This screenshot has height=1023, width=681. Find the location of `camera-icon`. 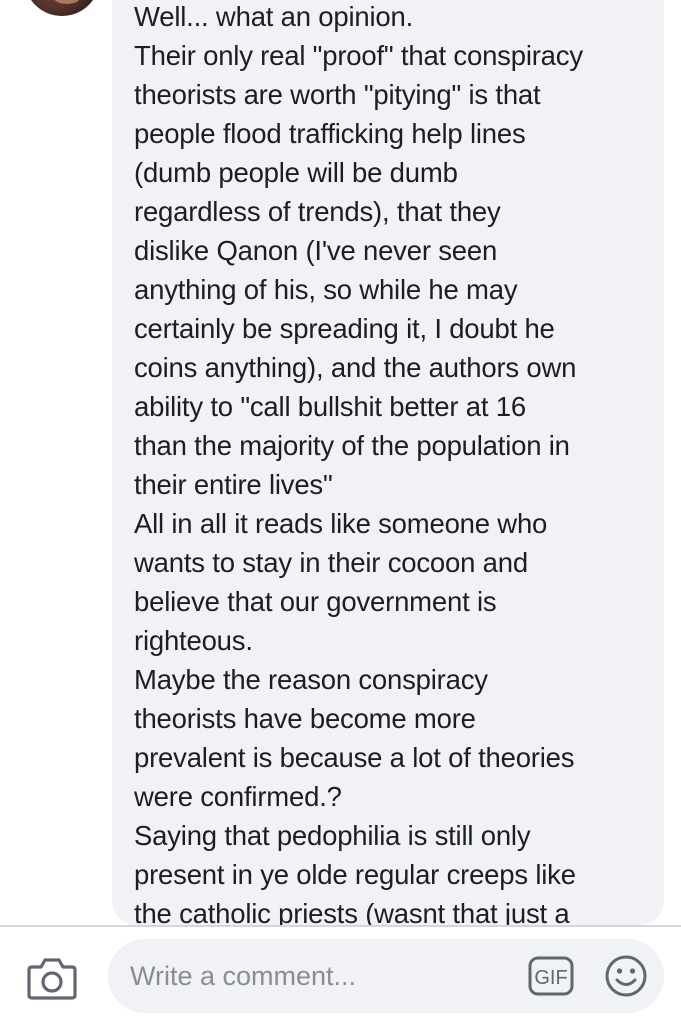

camera-icon is located at coordinates (52, 979).